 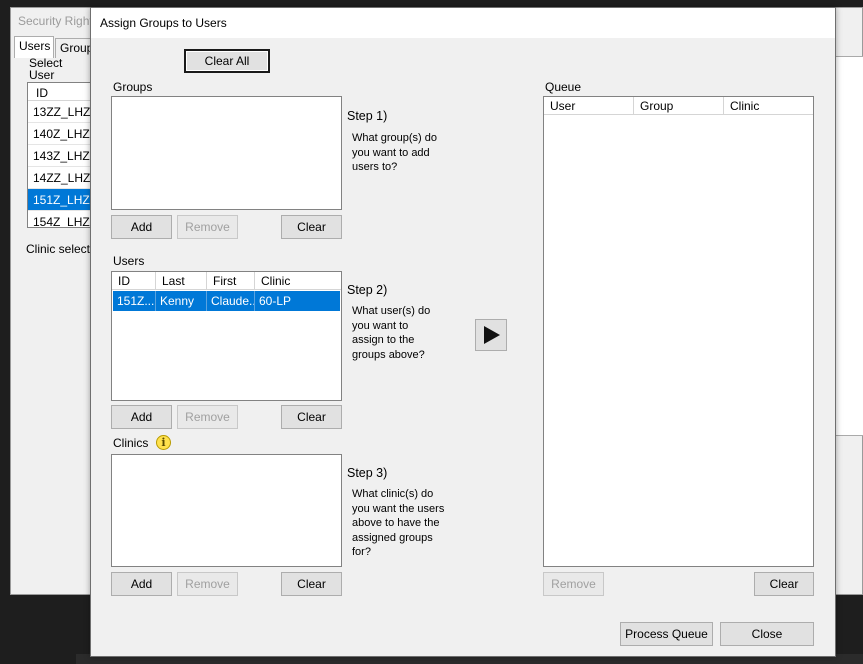 I want to click on user-grid-header-id: ID, so click(x=60, y=92).